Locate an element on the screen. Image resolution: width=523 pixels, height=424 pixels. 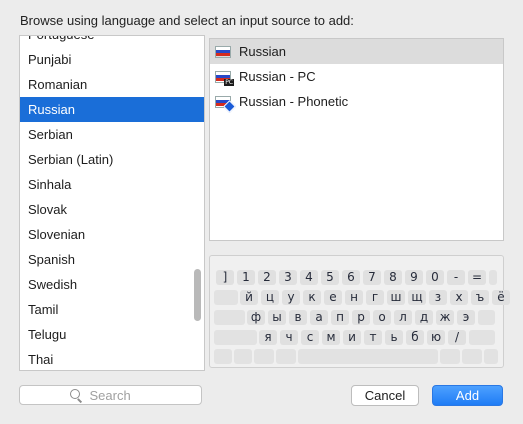
keyboard-row1: ] 1 2 3 4 5 6 7 8 9 0- = is located at coordinates (356, 277).